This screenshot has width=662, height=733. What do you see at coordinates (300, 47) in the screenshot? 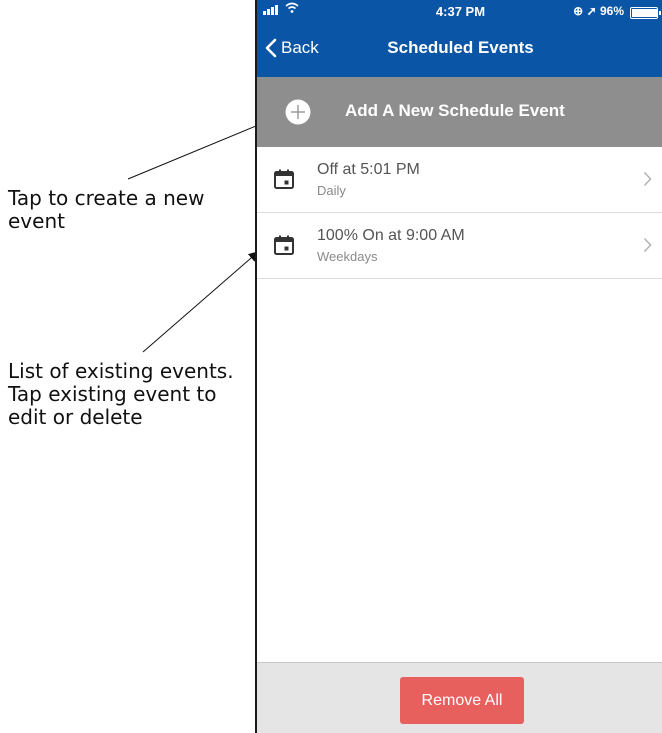
I see `back-label: Back` at bounding box center [300, 47].